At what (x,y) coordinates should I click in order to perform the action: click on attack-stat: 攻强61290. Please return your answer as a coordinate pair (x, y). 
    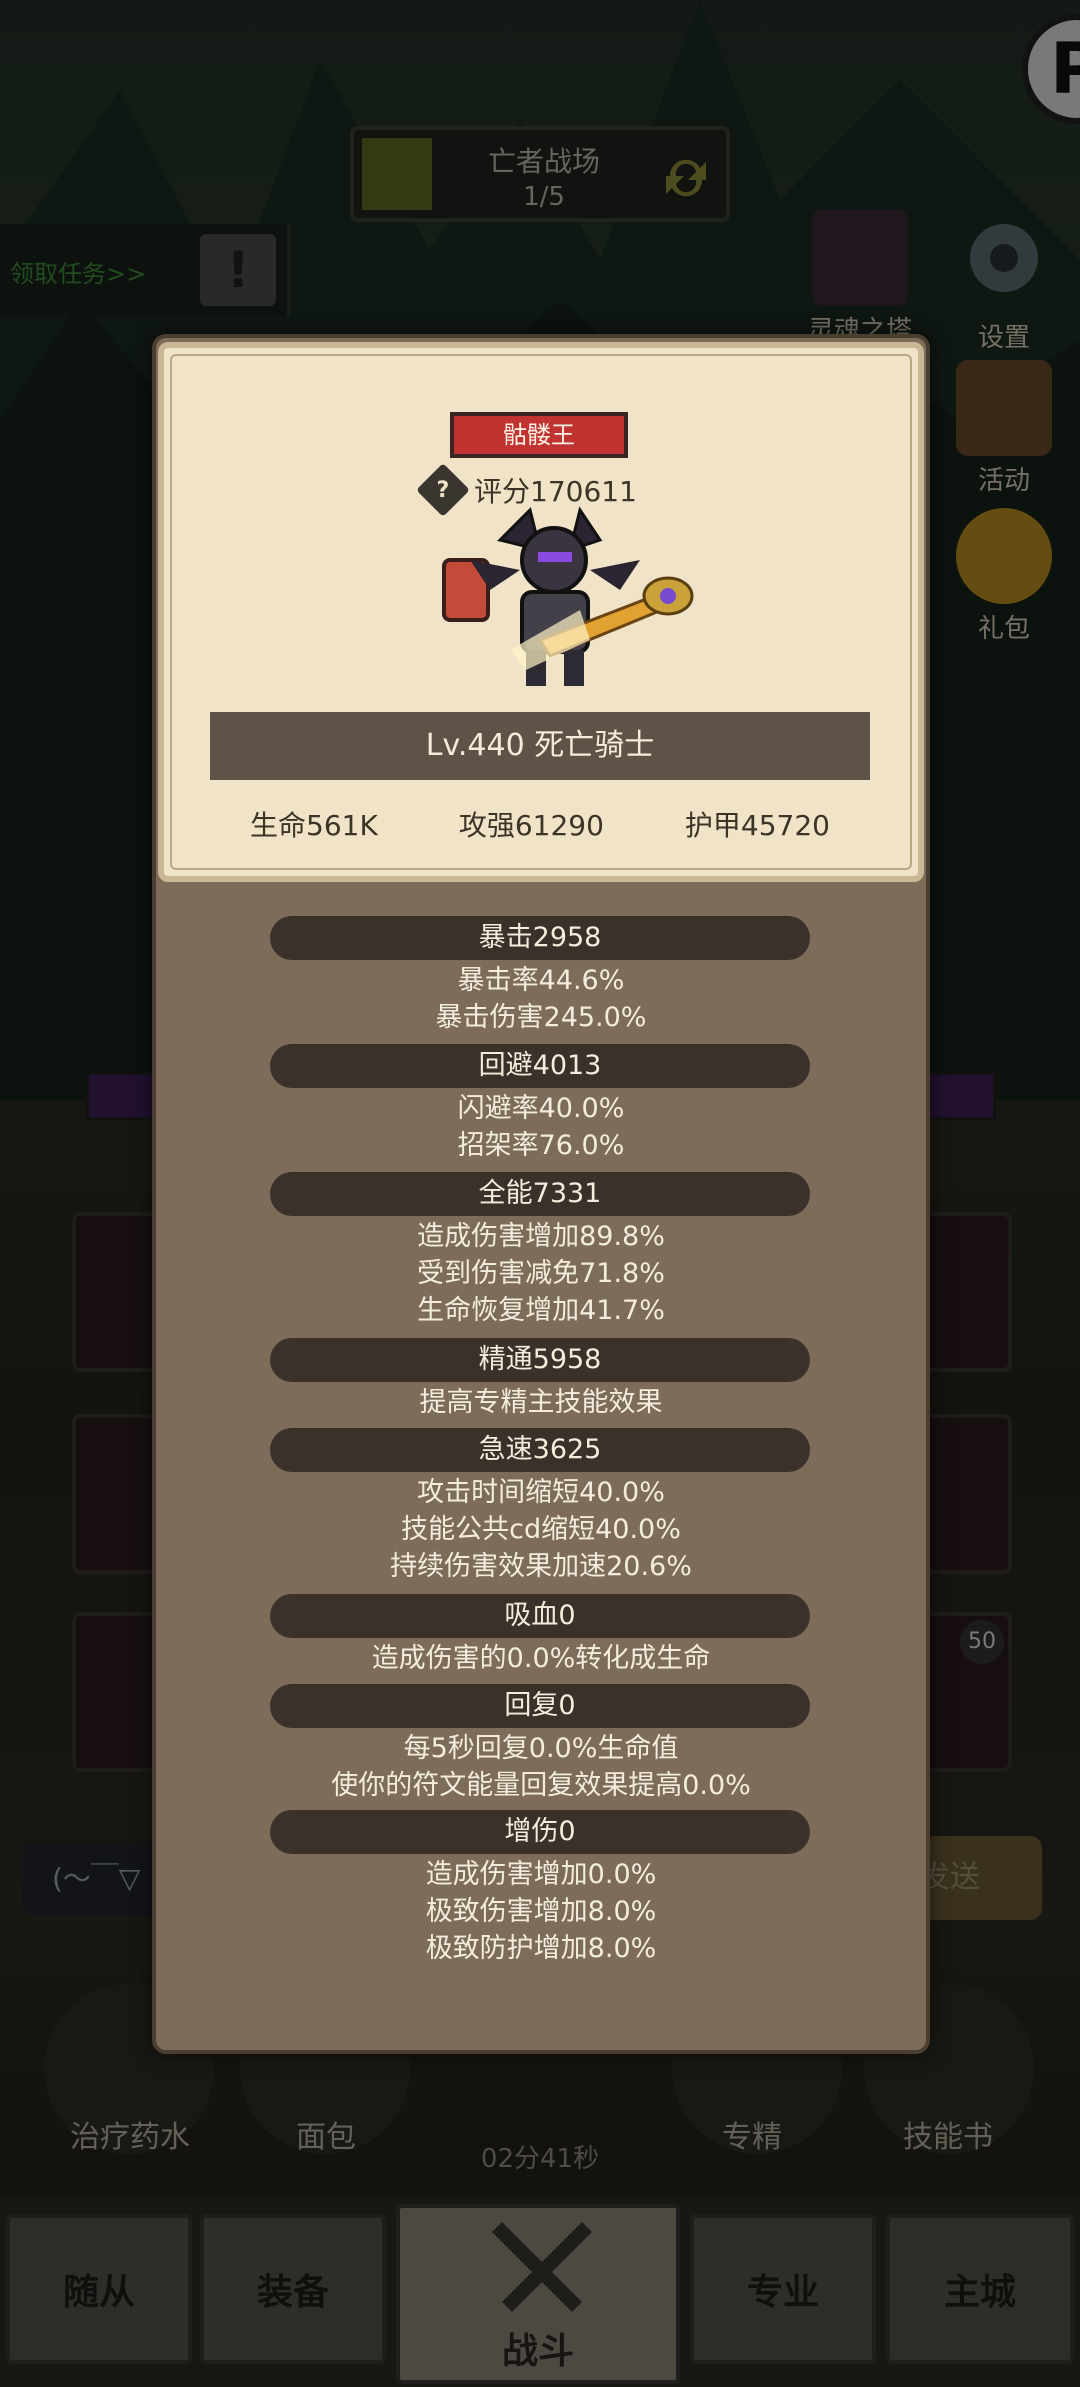
    Looking at the image, I should click on (531, 825).